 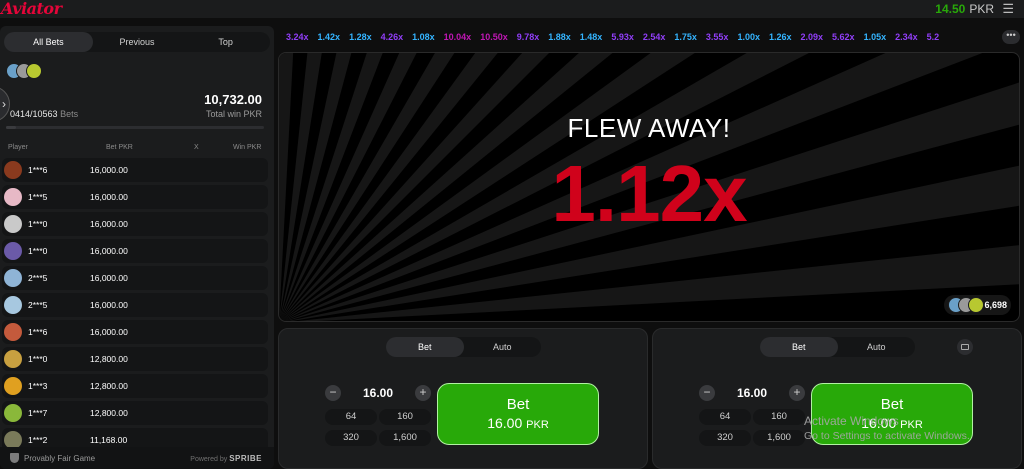 I want to click on total-win: 10,732.00 Total win PKR, so click(x=233, y=105).